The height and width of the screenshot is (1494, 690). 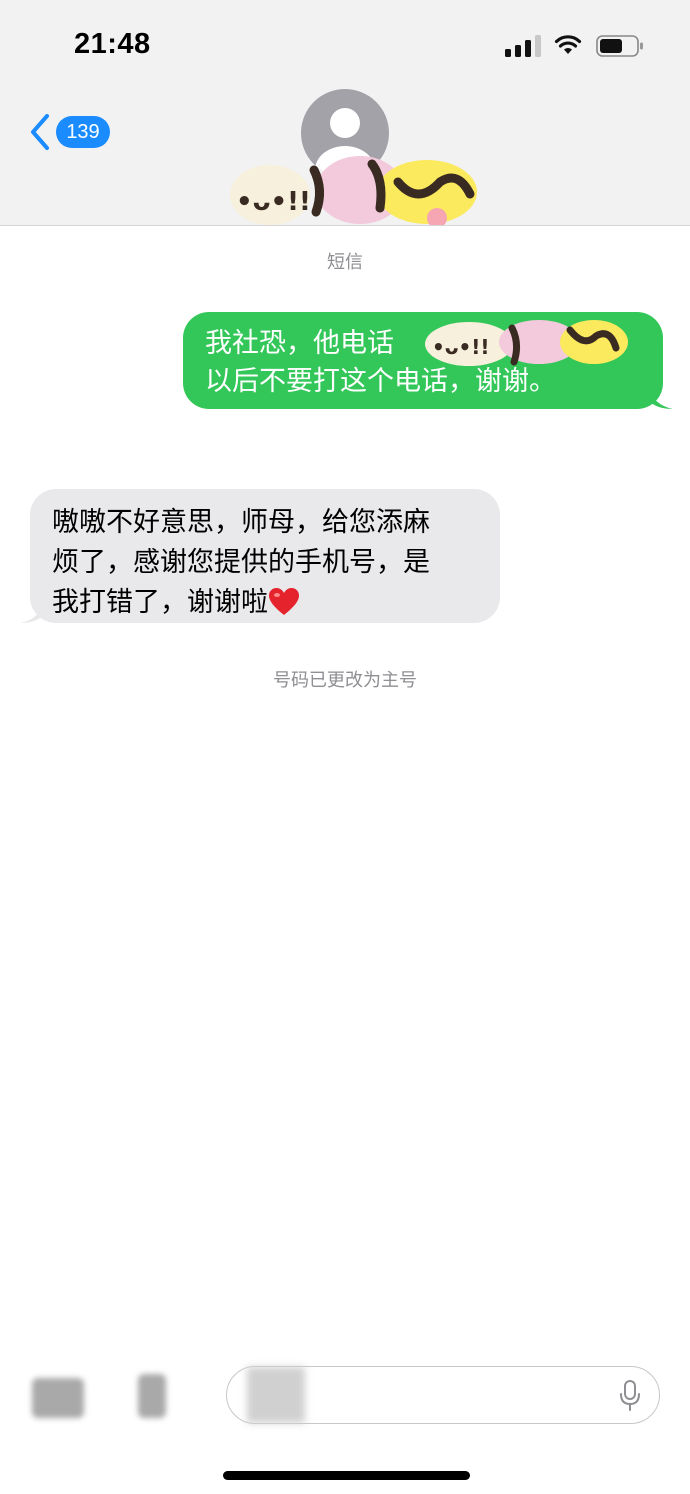 I want to click on received-message-line-2: 烦了，感谢您提供的手机号，是, so click(x=241, y=562).